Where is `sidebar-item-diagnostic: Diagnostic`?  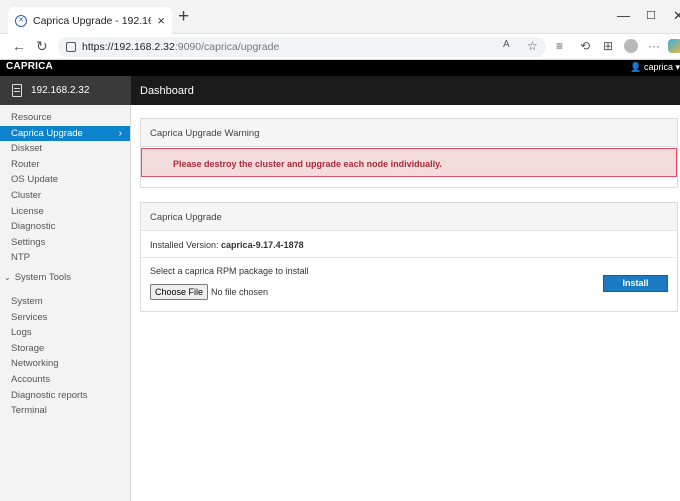 sidebar-item-diagnostic: Diagnostic is located at coordinates (65, 227).